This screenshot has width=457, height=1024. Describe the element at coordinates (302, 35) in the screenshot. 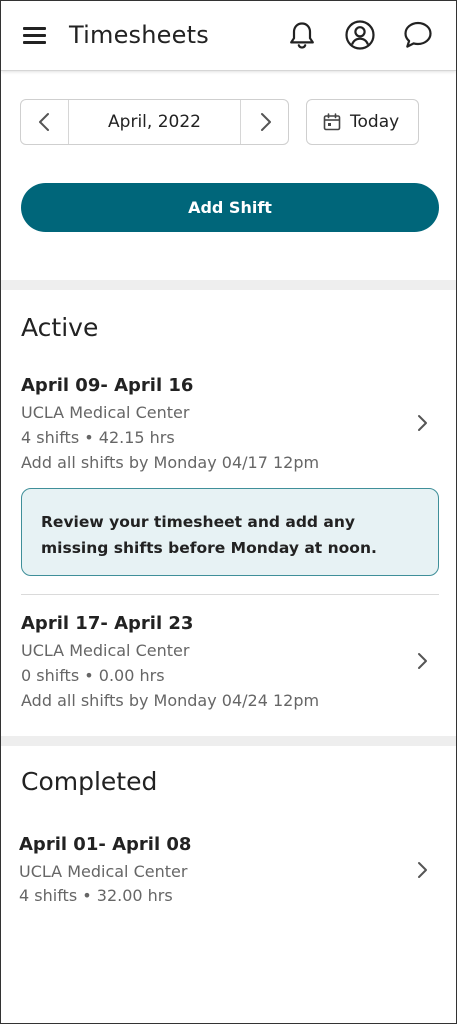

I see `bell-icon` at that location.